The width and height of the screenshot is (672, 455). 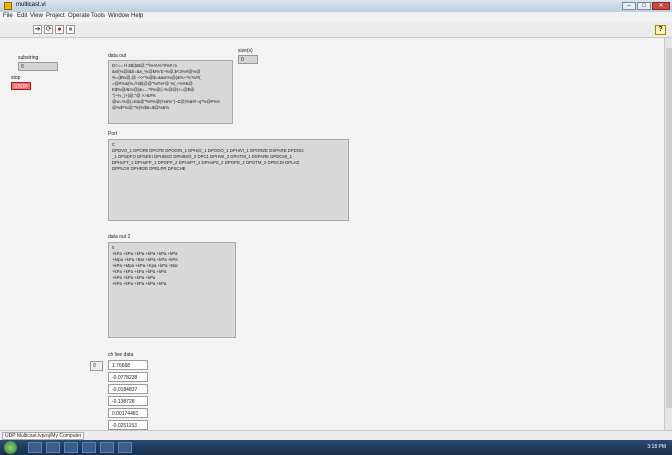 I want to click on menu-edit: Edit, so click(x=22, y=16).